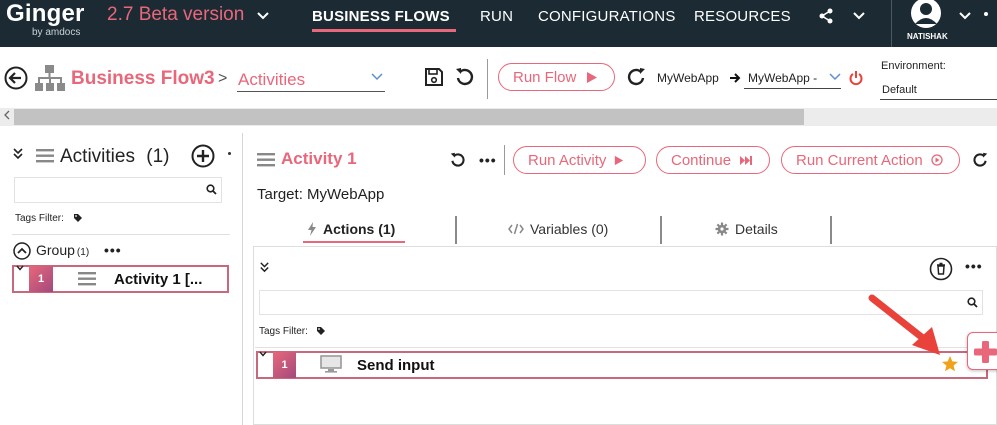 This screenshot has width=997, height=425. What do you see at coordinates (722, 229) in the screenshot?
I see `gear-icon` at bounding box center [722, 229].